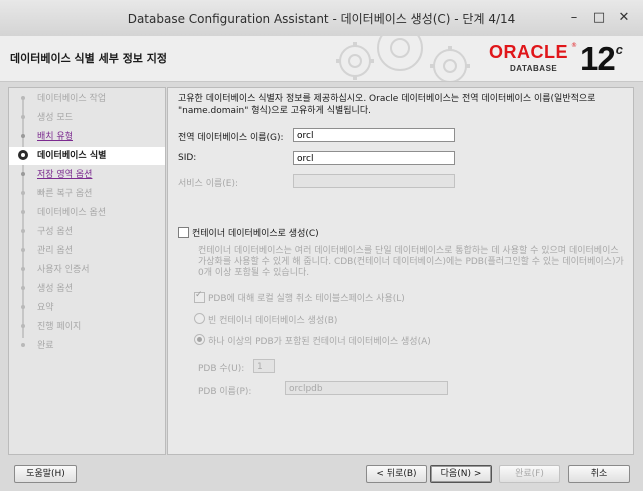 The width and height of the screenshot is (643, 491). I want to click on service-name-input, so click(374, 181).